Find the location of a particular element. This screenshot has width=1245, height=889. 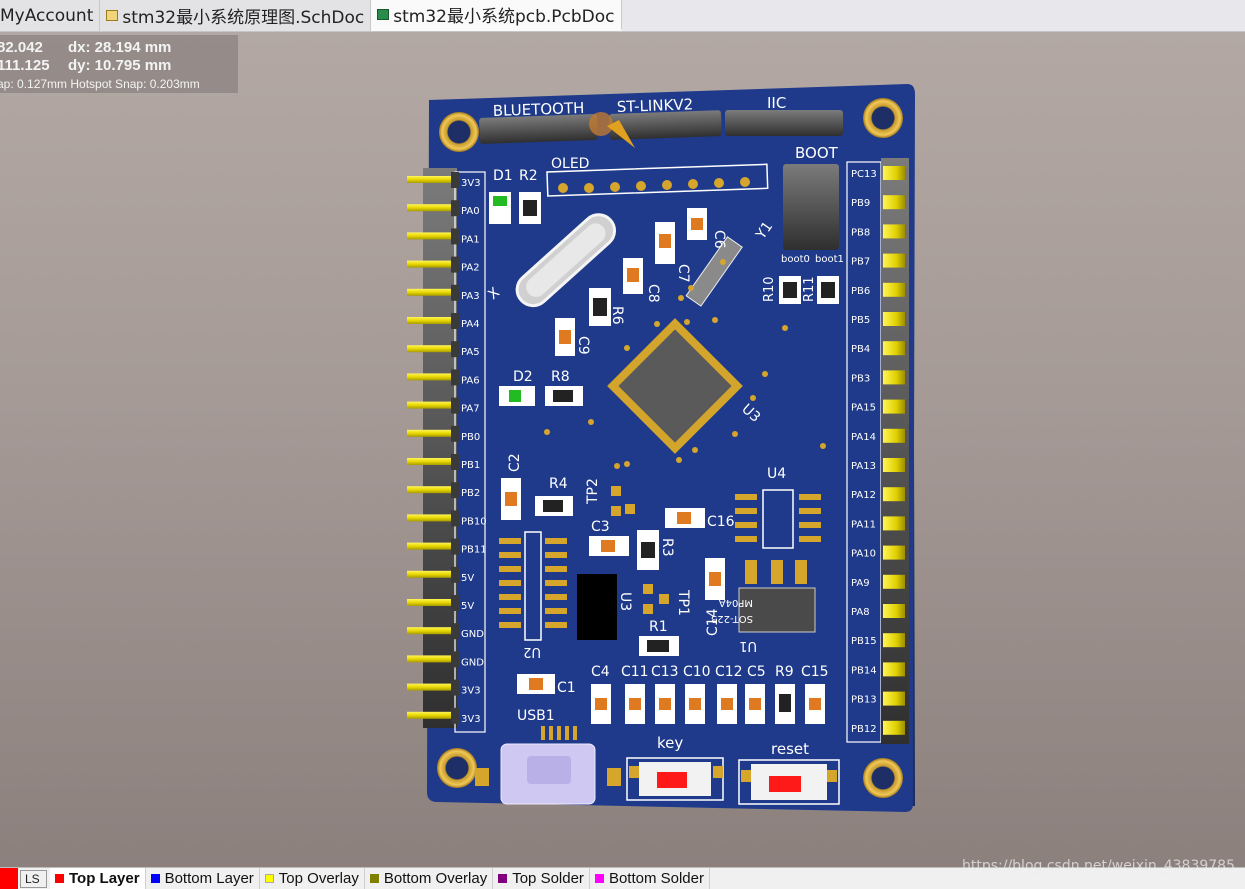

layer-label: Bottom Solder is located at coordinates (656, 878).